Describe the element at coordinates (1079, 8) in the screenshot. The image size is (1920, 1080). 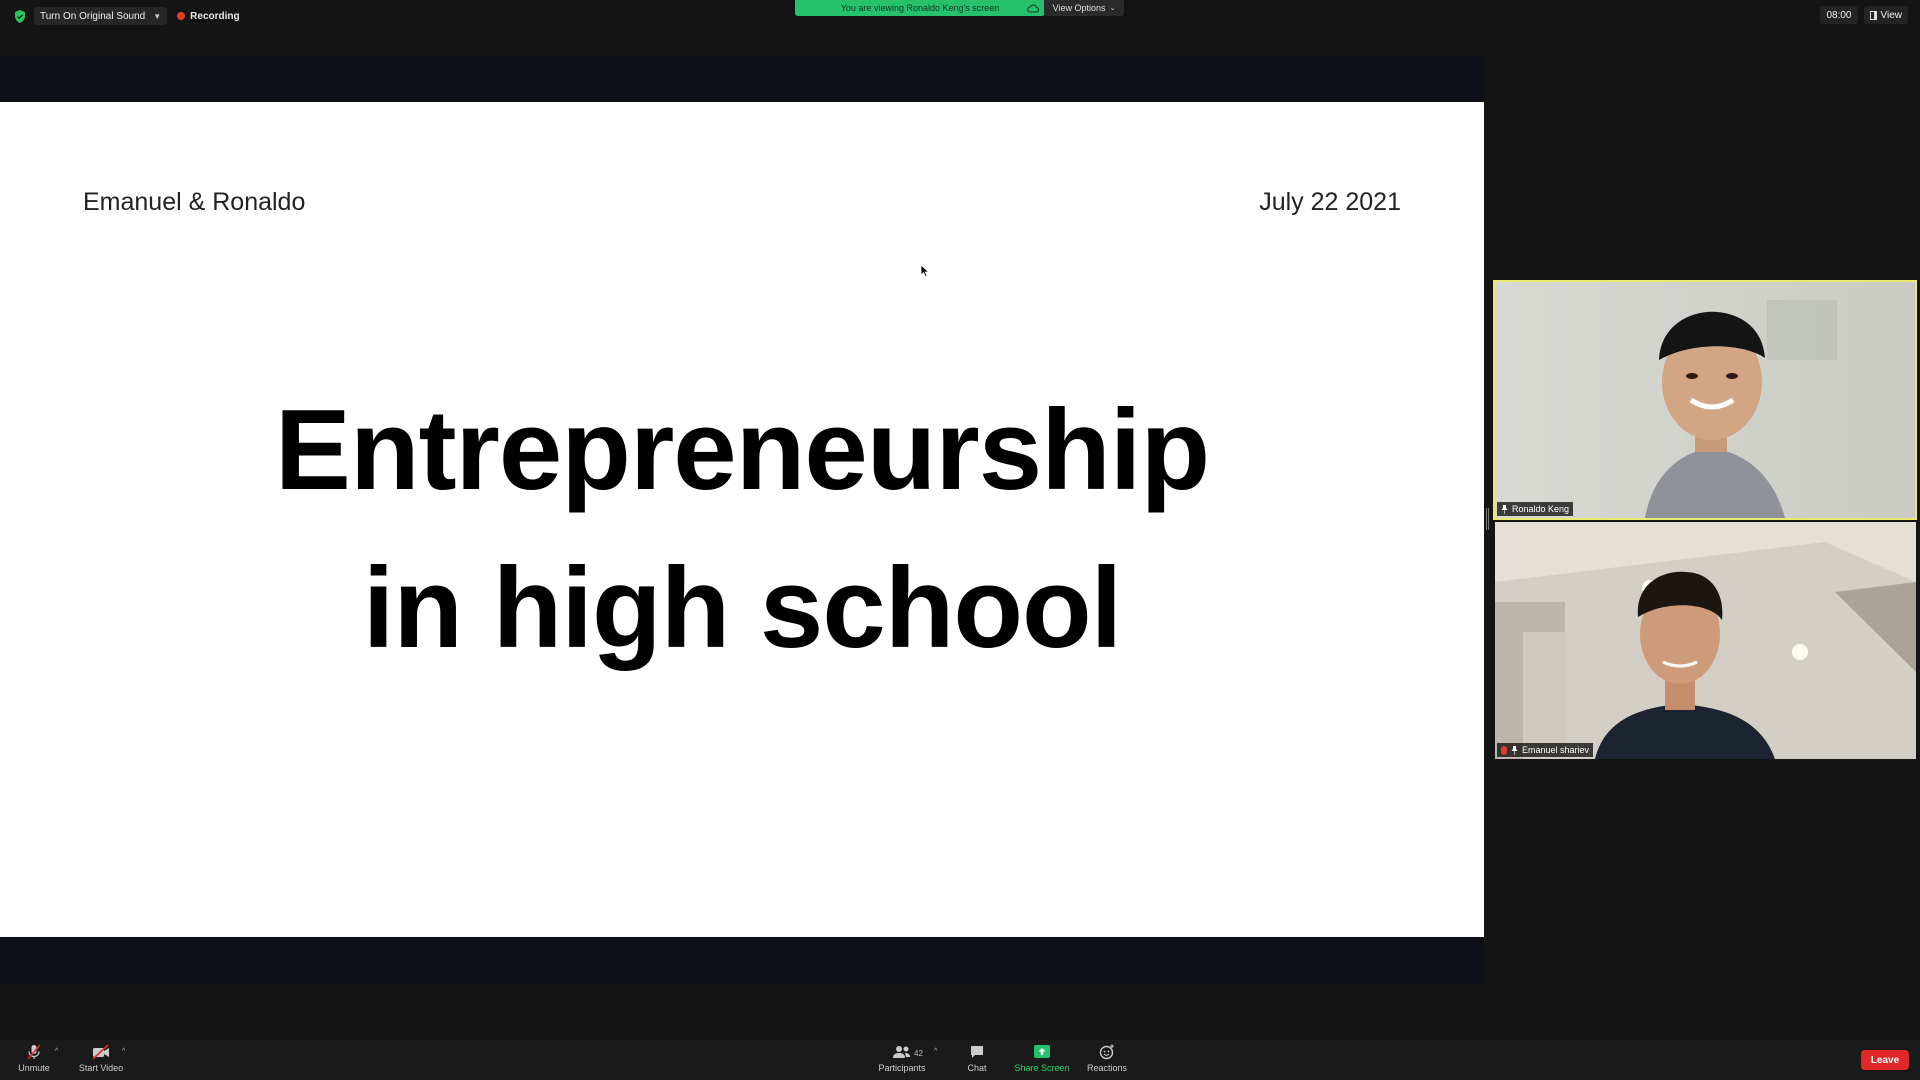
I see `view-options-label: View Options` at that location.